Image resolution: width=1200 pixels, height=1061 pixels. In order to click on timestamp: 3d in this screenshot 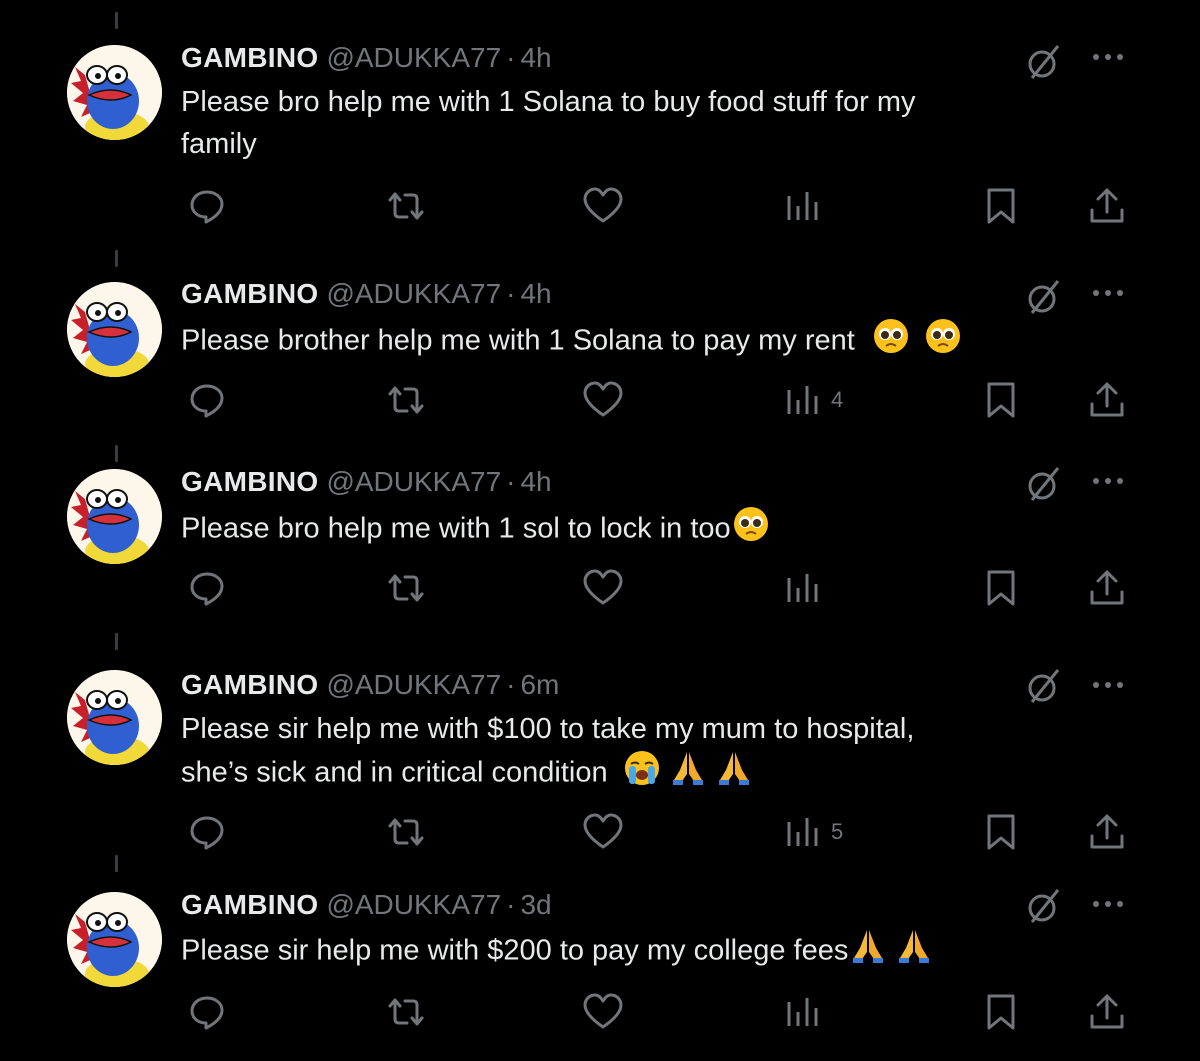, I will do `click(535, 904)`.